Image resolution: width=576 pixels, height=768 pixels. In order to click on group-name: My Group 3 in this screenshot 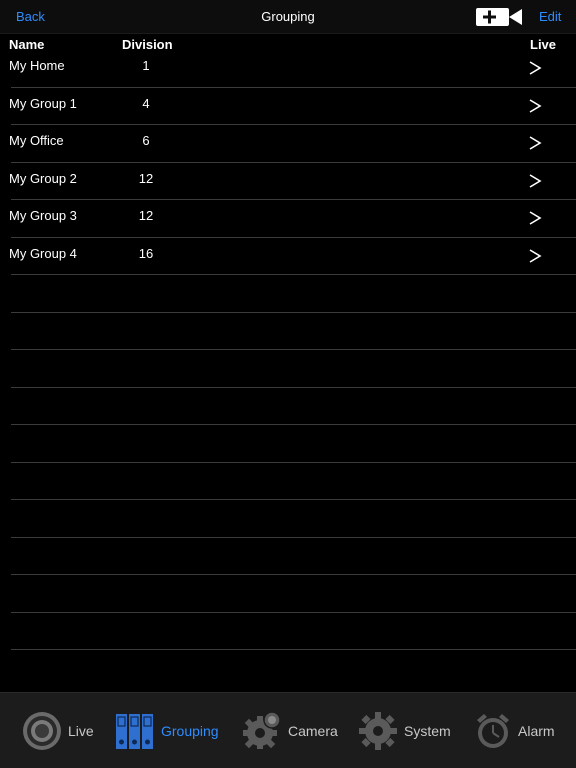, I will do `click(43, 215)`.